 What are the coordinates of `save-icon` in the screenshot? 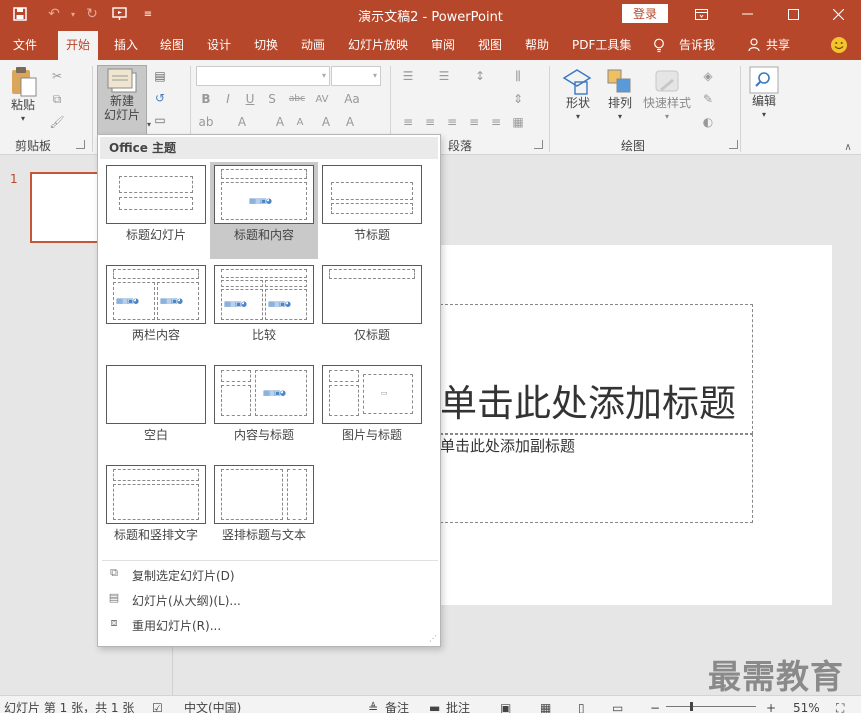 It's located at (20, 14).